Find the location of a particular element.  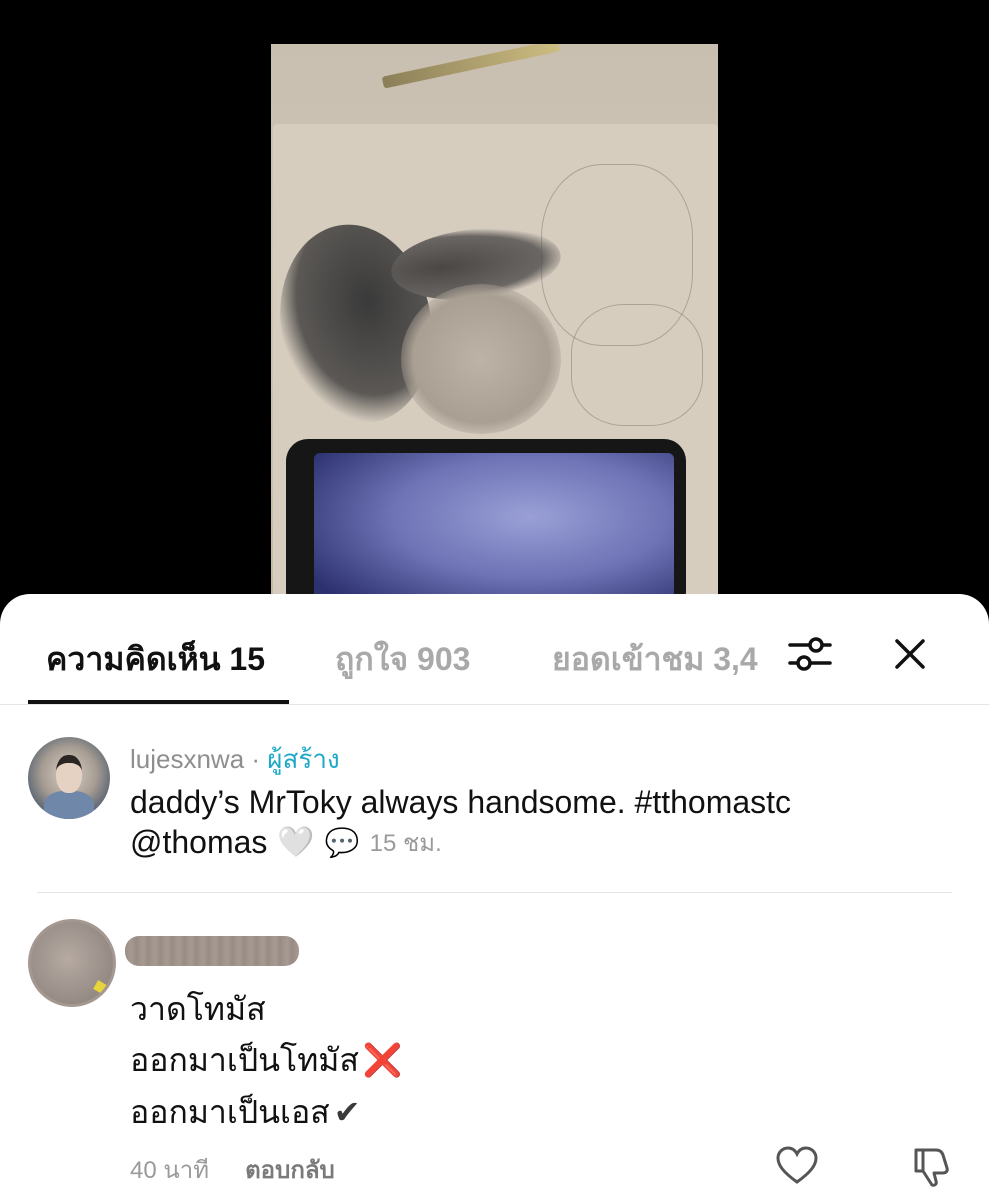

comment-line: วาดโทมัส is located at coordinates (198, 1009).